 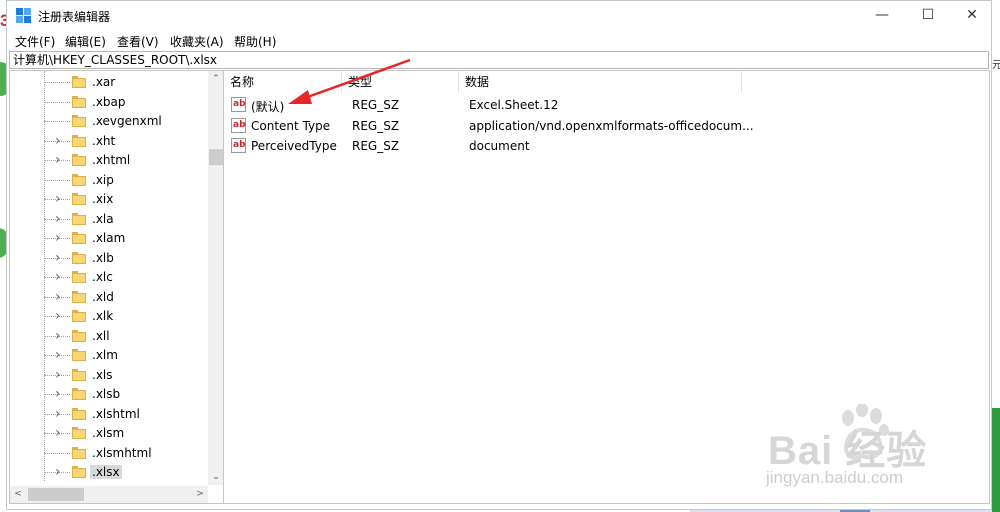 What do you see at coordinates (996, 65) in the screenshot?
I see `background-text-fragment: 元` at bounding box center [996, 65].